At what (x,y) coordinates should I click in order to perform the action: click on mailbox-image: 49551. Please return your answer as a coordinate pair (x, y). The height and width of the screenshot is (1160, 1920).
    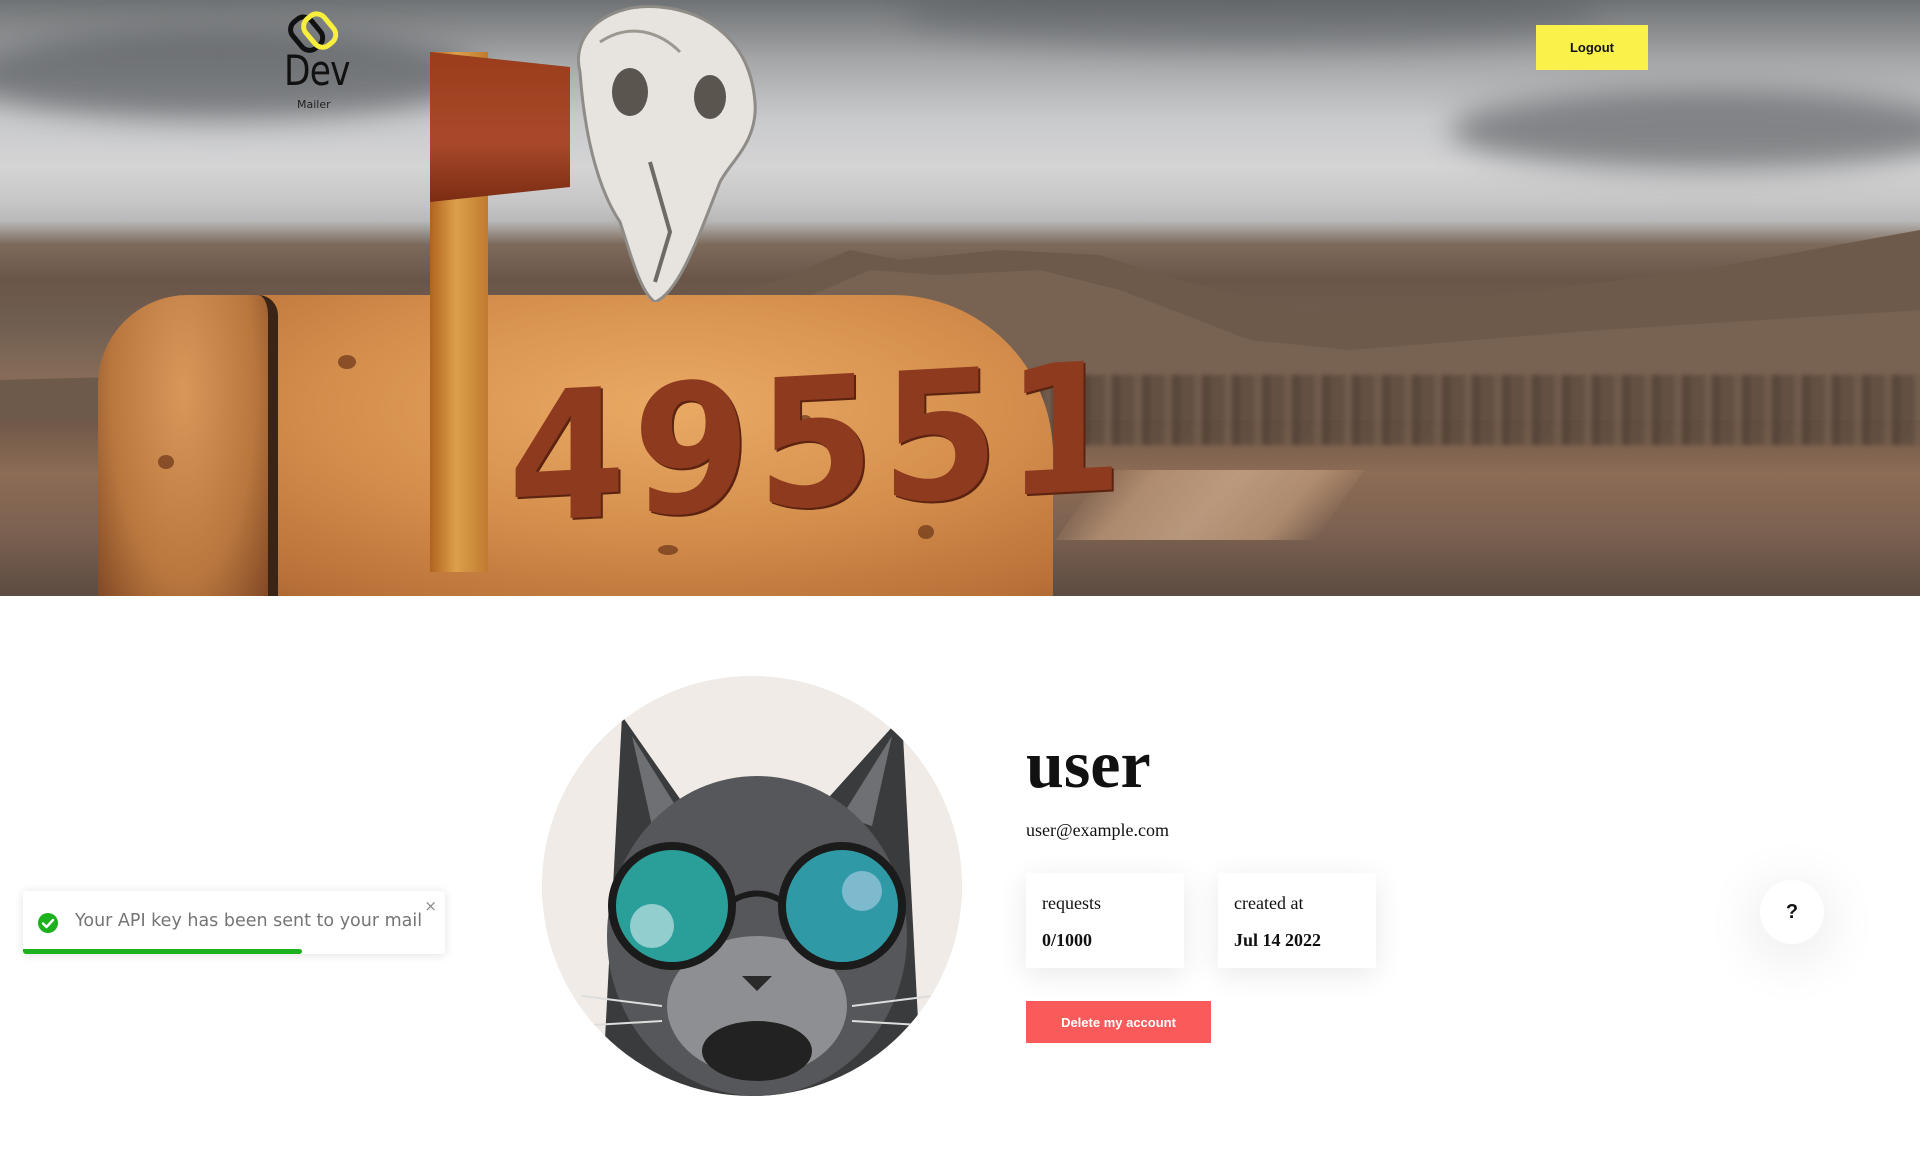
    Looking at the image, I should click on (613, 445).